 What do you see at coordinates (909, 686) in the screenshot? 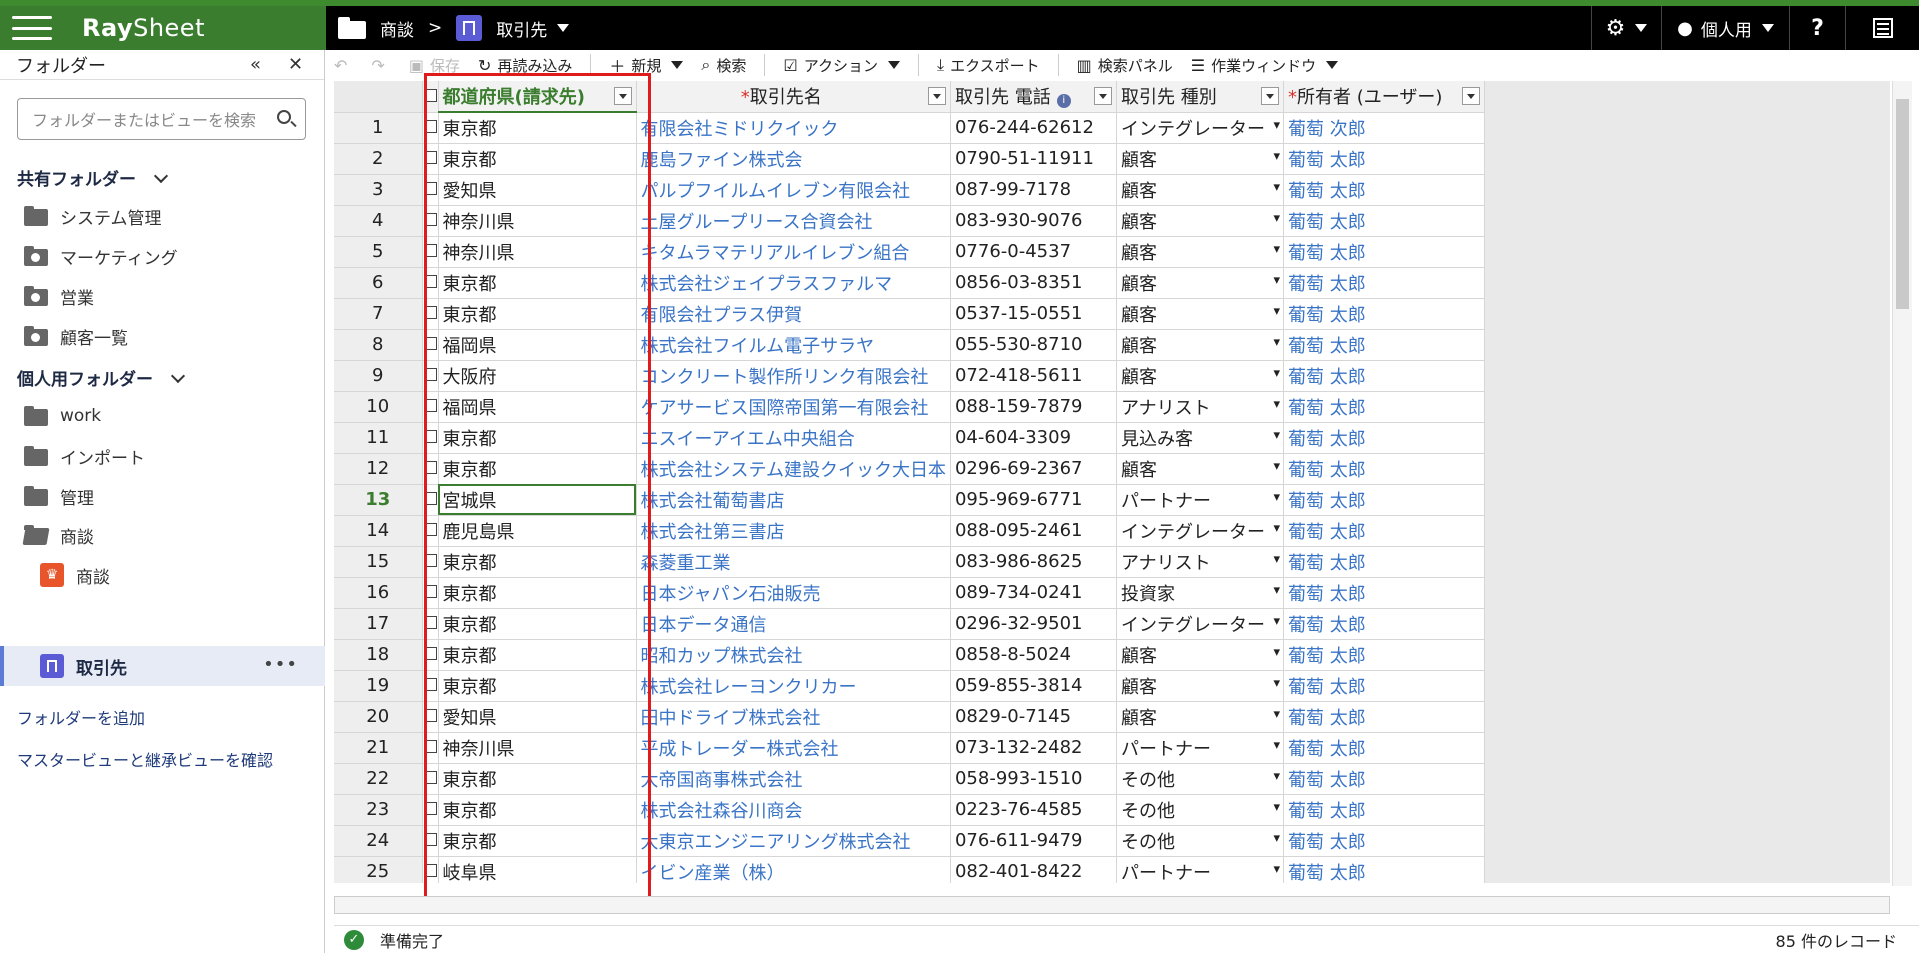
I see `table-row: 19 東京都株式会社レーヨンクリカー059-855-3814顧客葡萄 太郎` at bounding box center [909, 686].